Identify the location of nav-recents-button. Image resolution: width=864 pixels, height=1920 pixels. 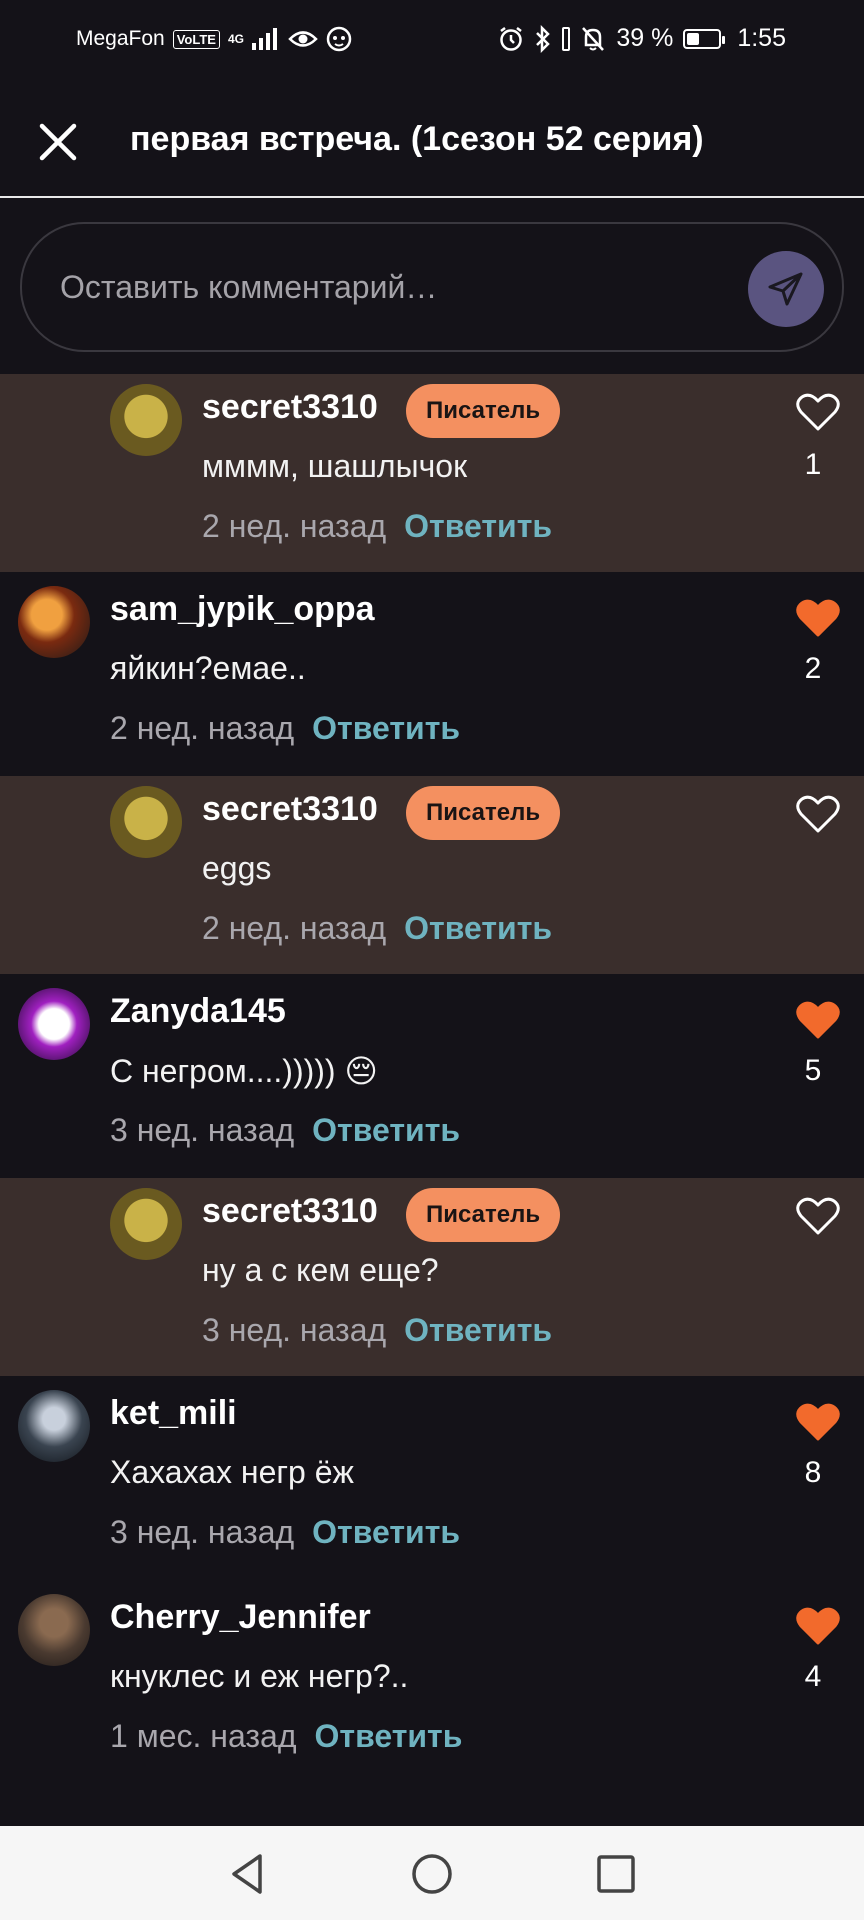
(616, 1874).